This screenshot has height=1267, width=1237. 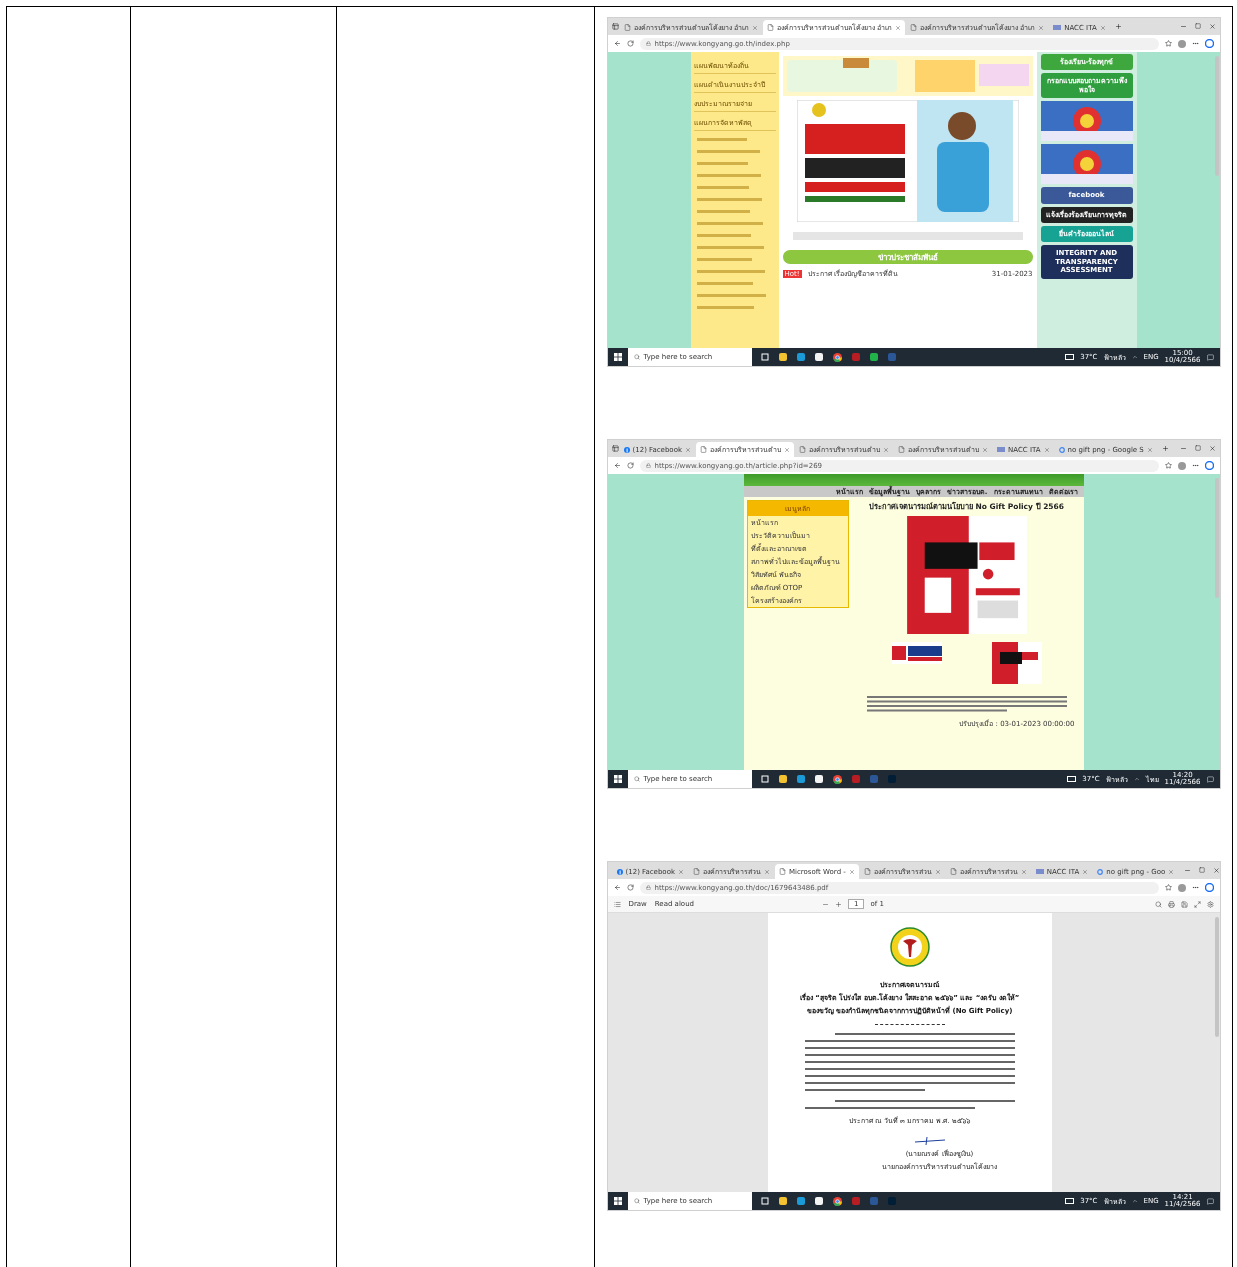 What do you see at coordinates (929, 1141) in the screenshot?
I see `signature-drawing` at bounding box center [929, 1141].